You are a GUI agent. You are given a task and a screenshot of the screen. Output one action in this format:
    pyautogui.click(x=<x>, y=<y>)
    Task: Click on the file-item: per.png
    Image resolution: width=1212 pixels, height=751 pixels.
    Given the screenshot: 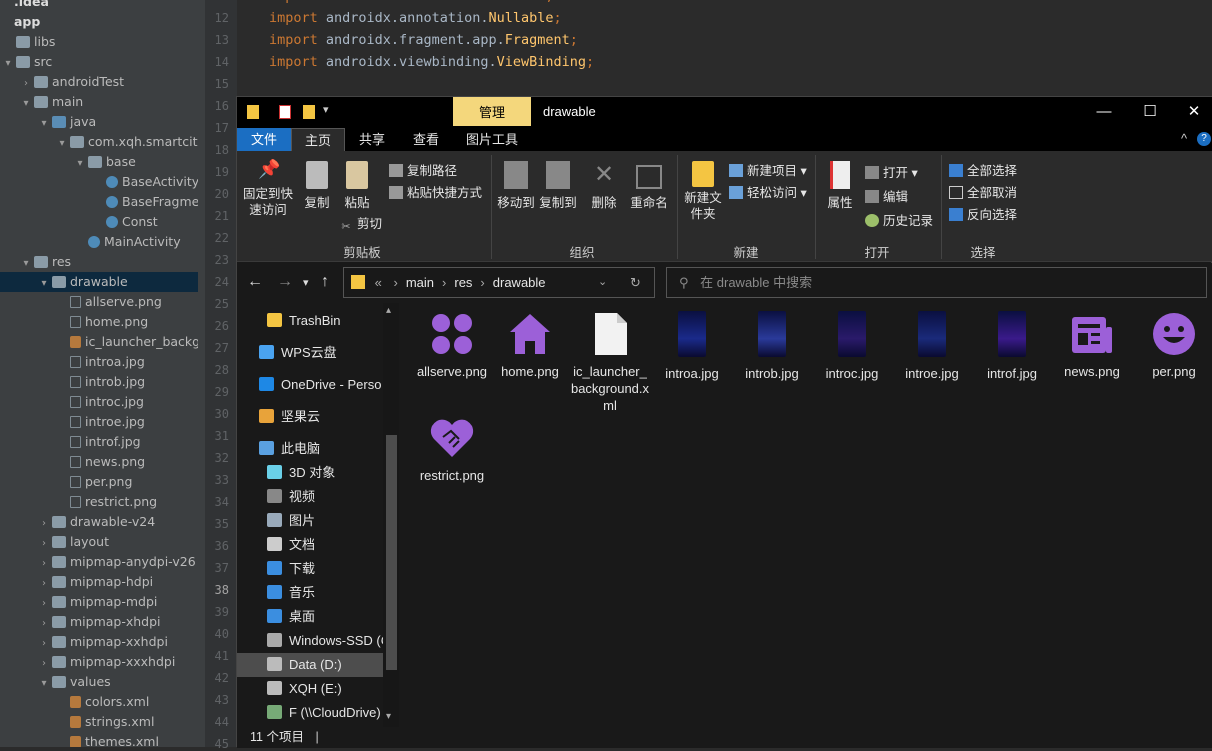 What is the action you would take?
    pyautogui.click(x=1173, y=345)
    